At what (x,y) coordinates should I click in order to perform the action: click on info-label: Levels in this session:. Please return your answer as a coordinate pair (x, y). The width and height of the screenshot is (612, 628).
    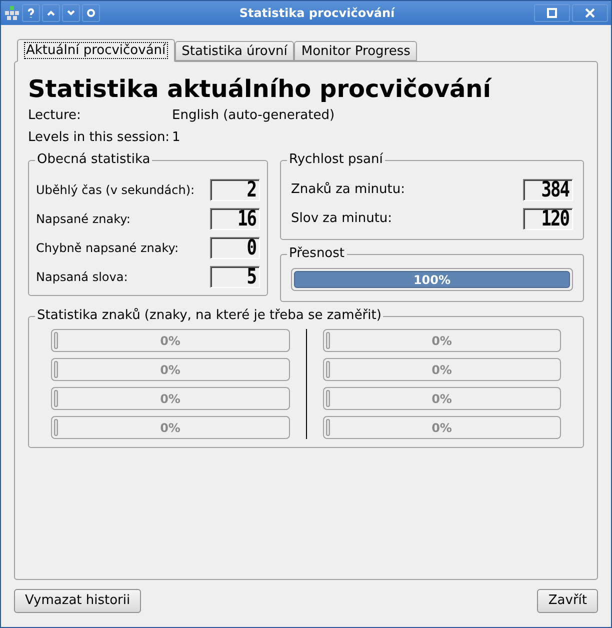
    Looking at the image, I should click on (99, 138).